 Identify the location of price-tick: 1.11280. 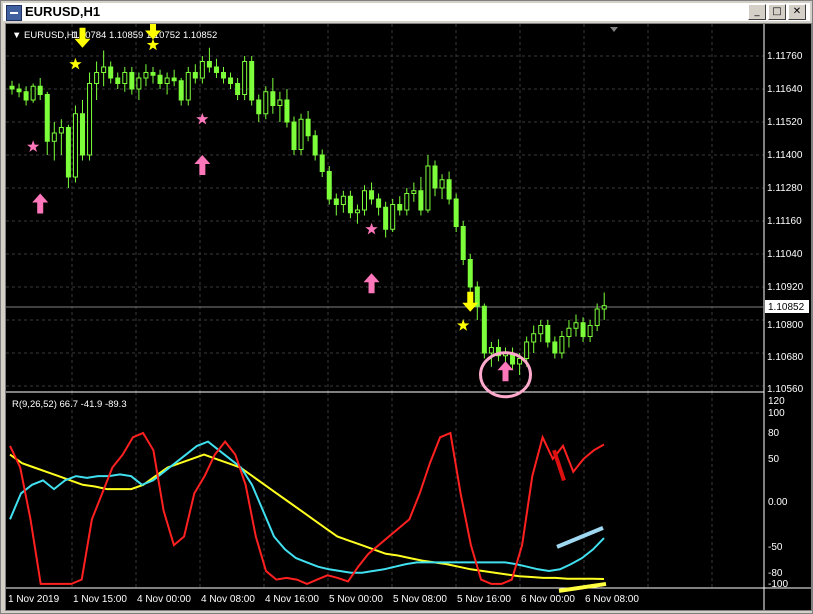
(785, 188).